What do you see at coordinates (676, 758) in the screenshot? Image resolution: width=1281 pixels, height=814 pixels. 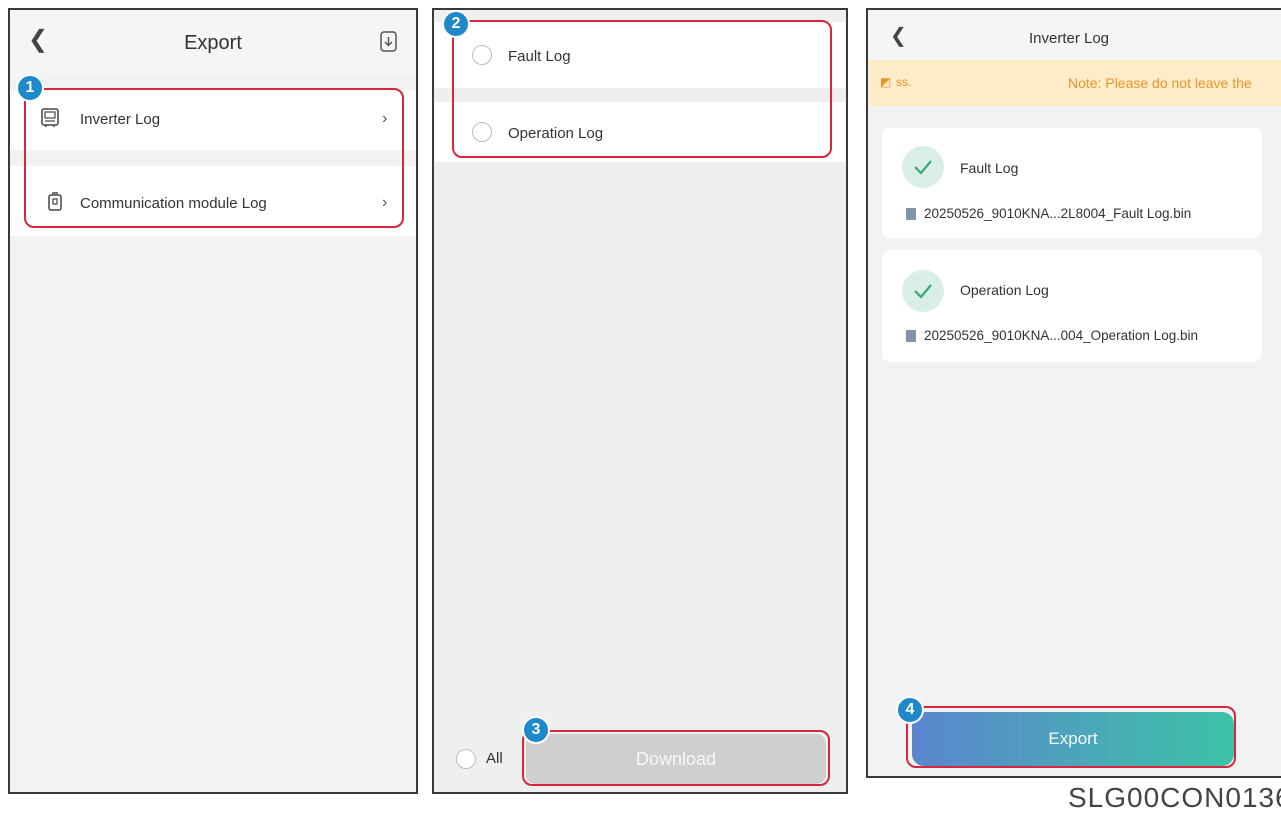 I see `step-3-highlight` at bounding box center [676, 758].